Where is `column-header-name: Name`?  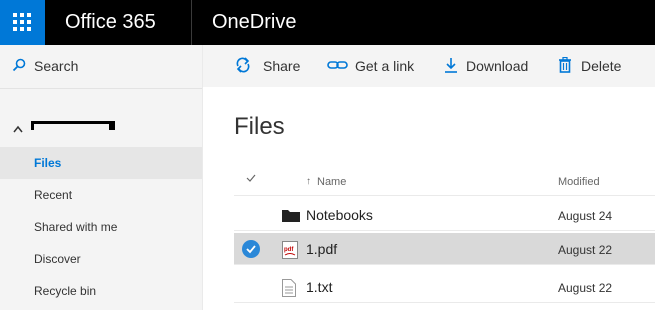
column-header-name: Name is located at coordinates (331, 182).